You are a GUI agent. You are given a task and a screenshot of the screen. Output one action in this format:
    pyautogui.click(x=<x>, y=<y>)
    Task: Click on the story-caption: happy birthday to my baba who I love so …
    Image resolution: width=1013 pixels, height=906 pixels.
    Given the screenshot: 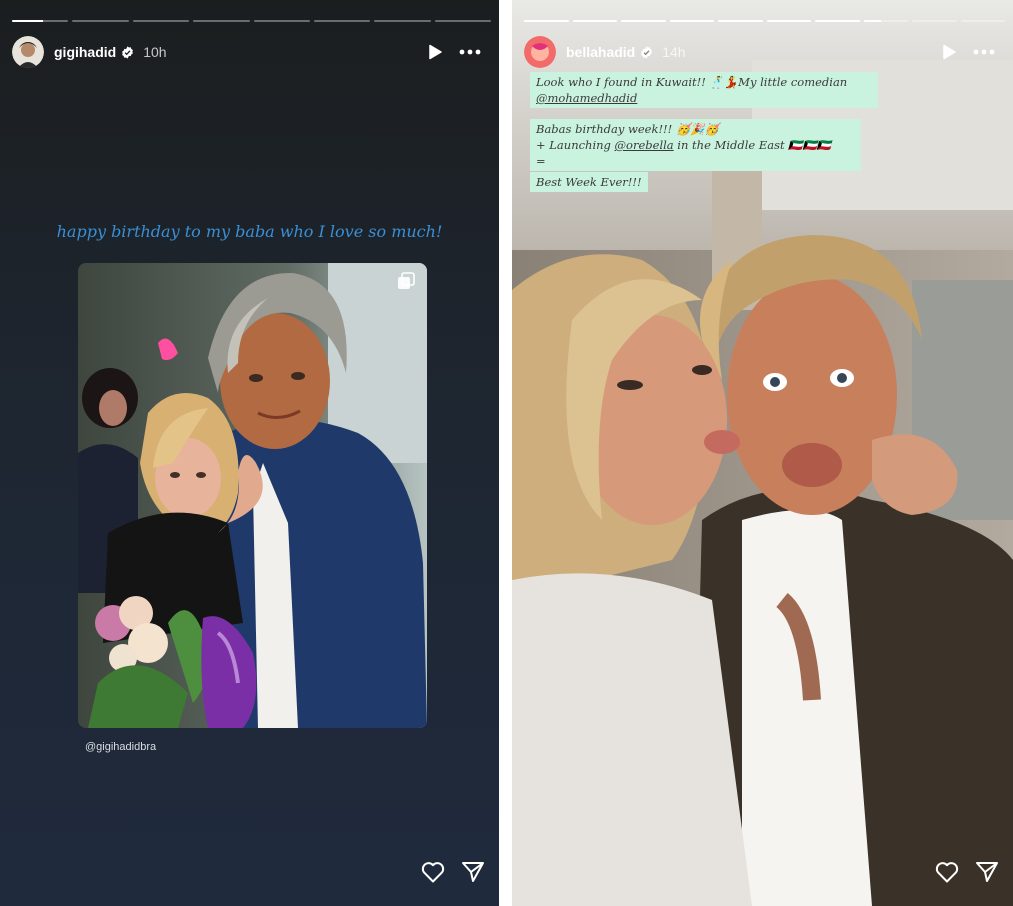 What is the action you would take?
    pyautogui.click(x=249, y=231)
    